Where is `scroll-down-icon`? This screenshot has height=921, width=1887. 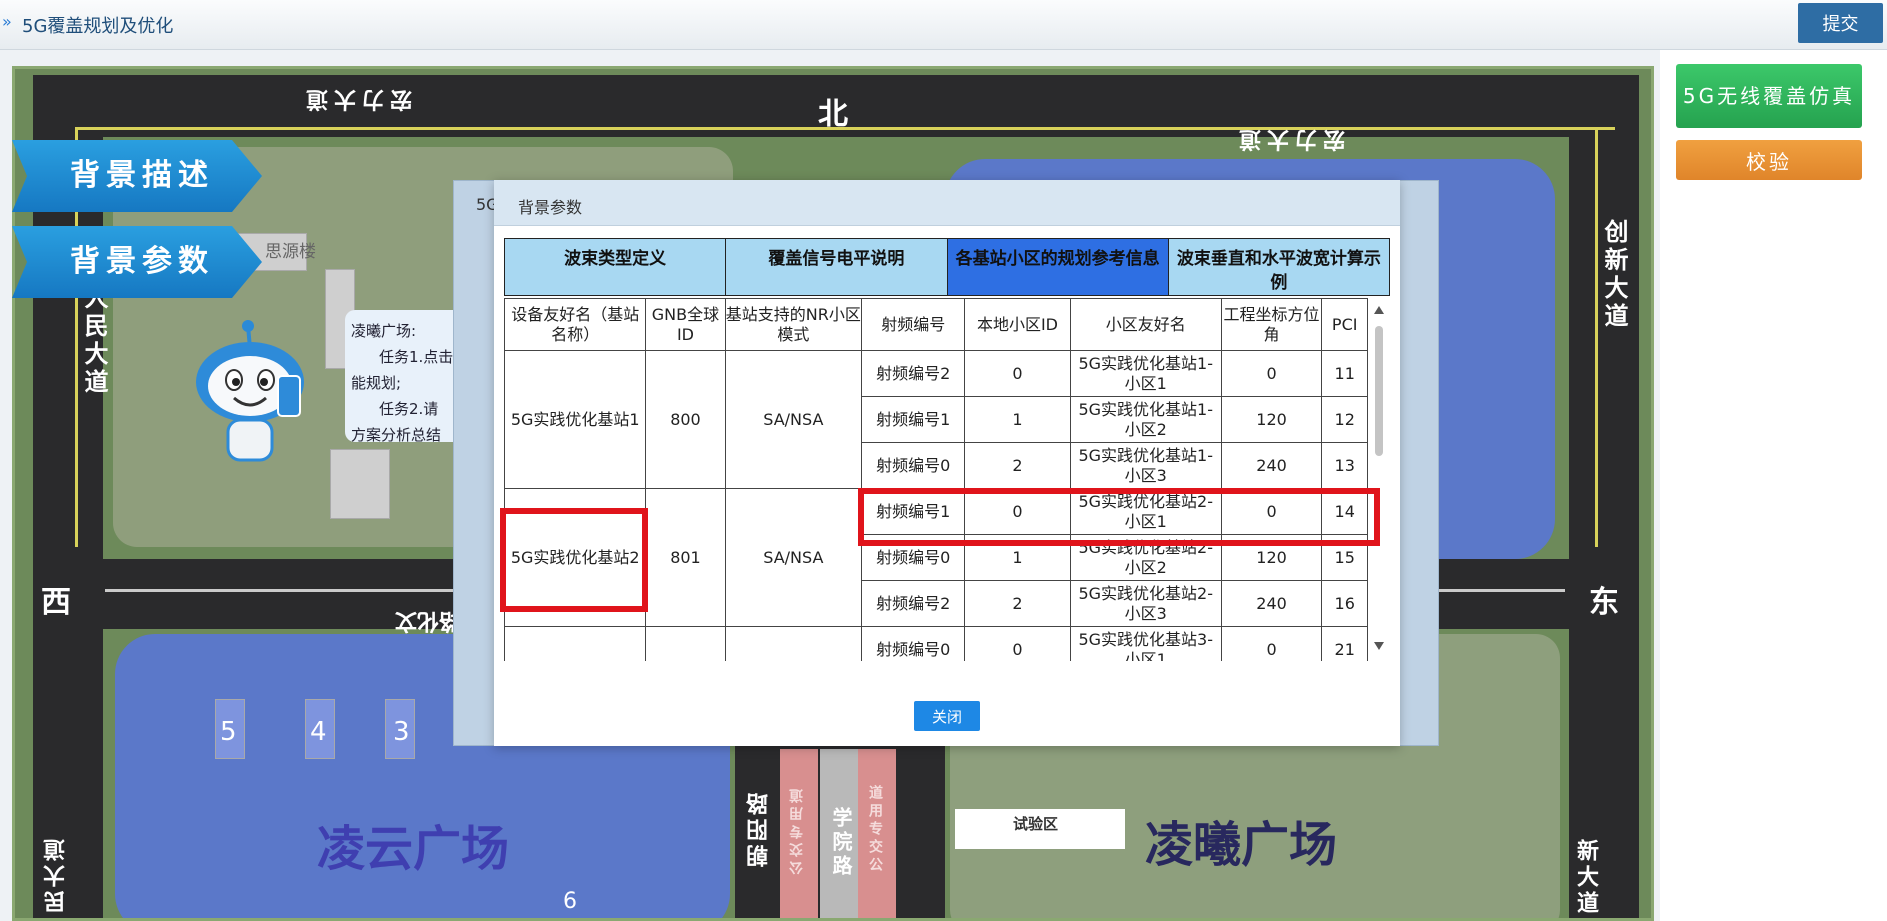 scroll-down-icon is located at coordinates (1379, 646).